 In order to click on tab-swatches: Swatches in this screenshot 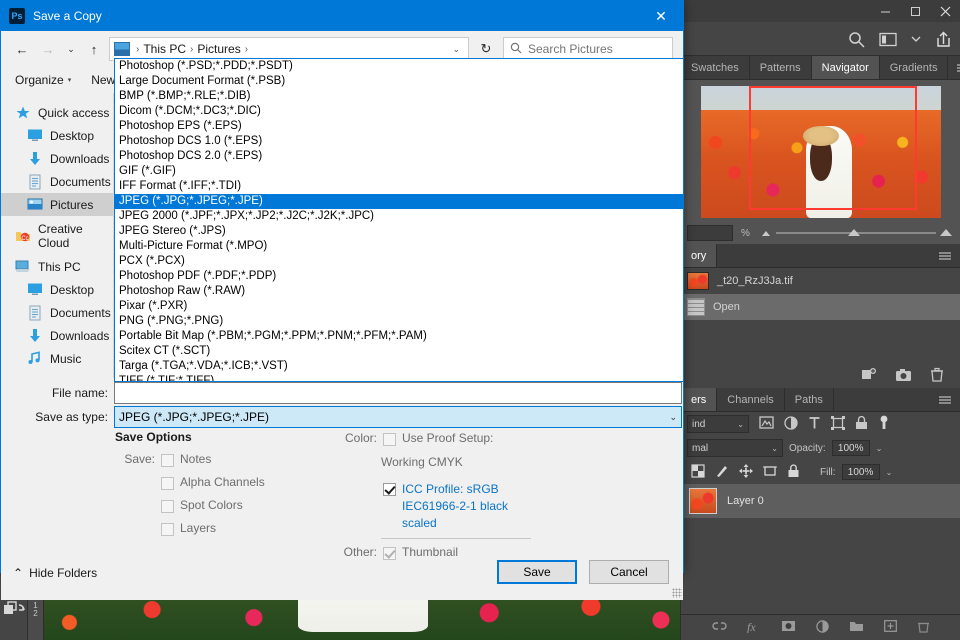, I will do `click(715, 67)`.